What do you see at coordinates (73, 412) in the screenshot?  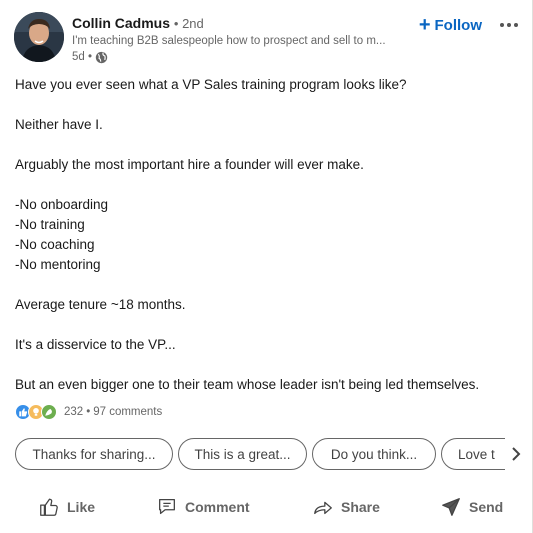 I see `reaction-count: 232` at bounding box center [73, 412].